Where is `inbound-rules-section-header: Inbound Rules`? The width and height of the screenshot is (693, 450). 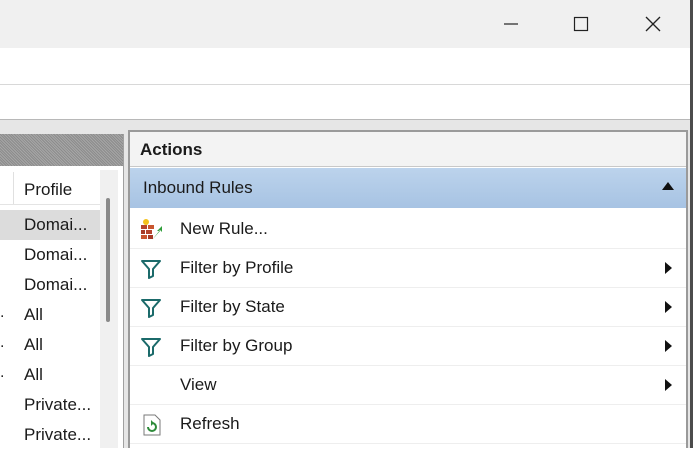 inbound-rules-section-header: Inbound Rules is located at coordinates (408, 188).